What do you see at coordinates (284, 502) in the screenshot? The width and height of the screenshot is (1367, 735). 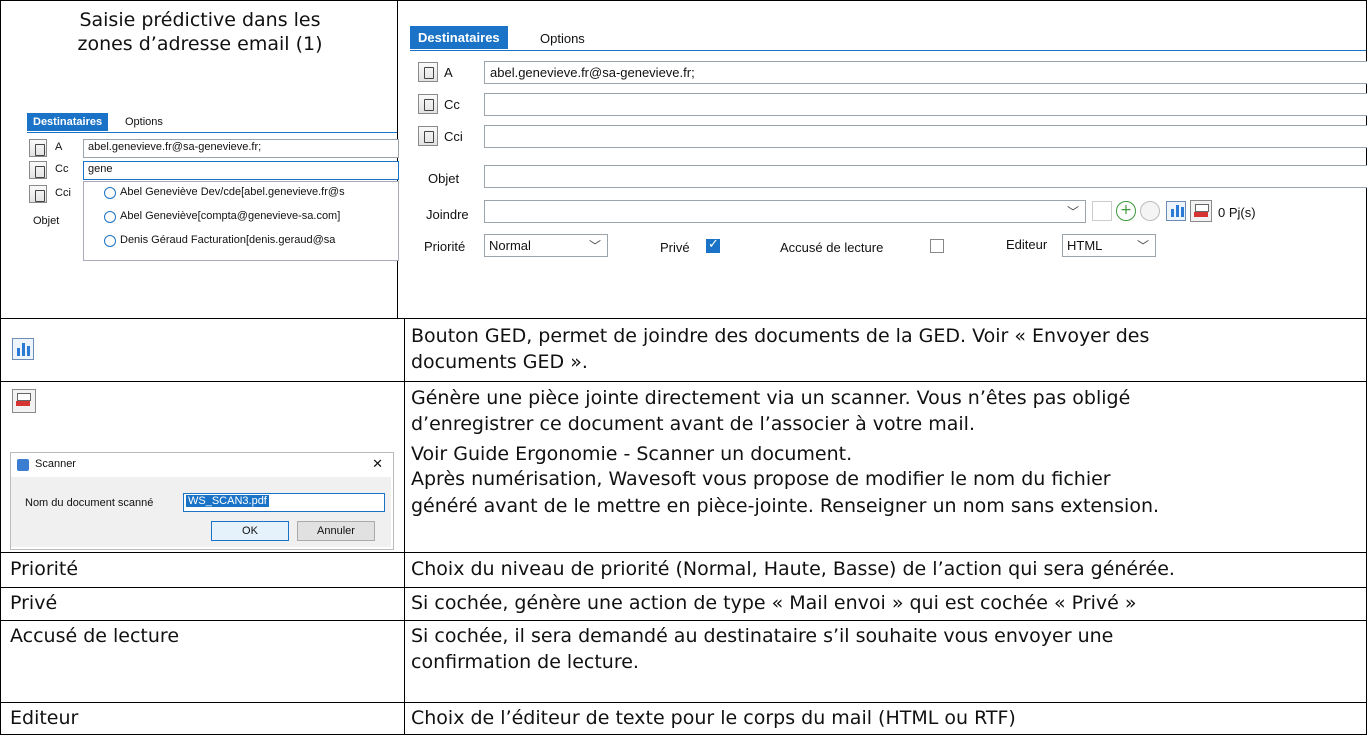 I see `document-name-input: WS_SCAN3.pdf` at bounding box center [284, 502].